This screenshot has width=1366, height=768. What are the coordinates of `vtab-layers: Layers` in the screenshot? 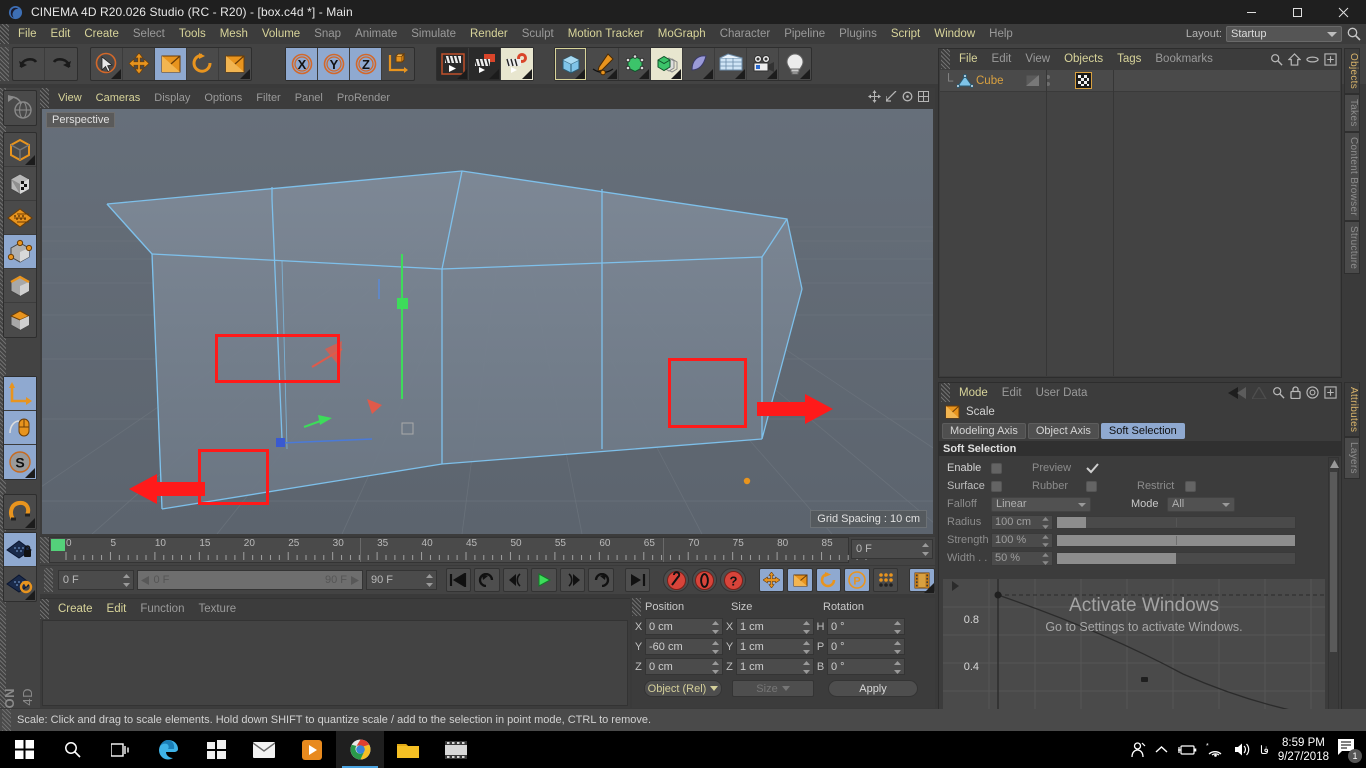 It's located at (1352, 458).